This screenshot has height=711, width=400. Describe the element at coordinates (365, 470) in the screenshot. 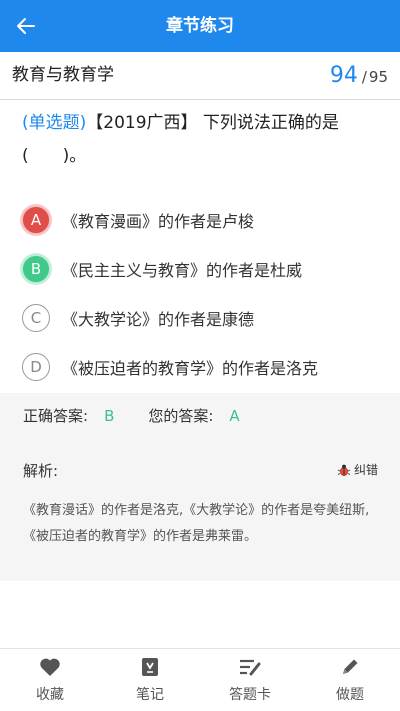

I see `report-error-label: 纠错` at that location.